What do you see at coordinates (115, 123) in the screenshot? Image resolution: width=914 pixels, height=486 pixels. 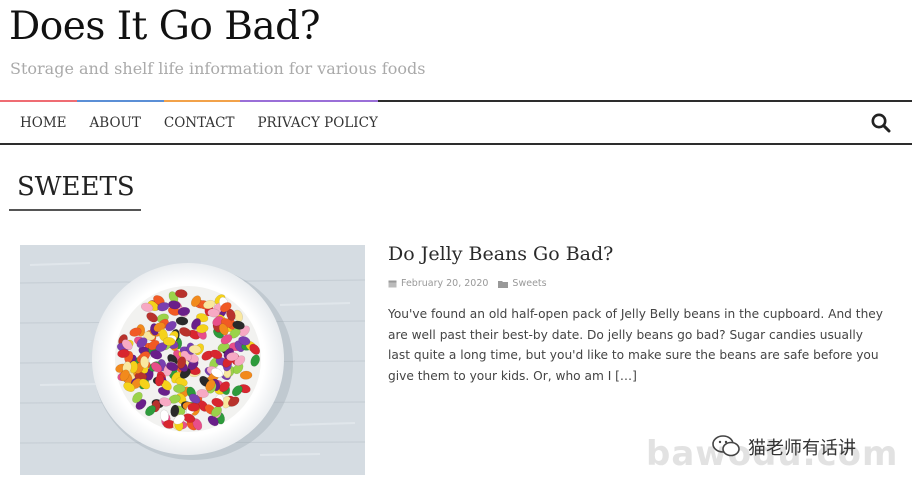 I see `nav-about: ABOUT` at bounding box center [115, 123].